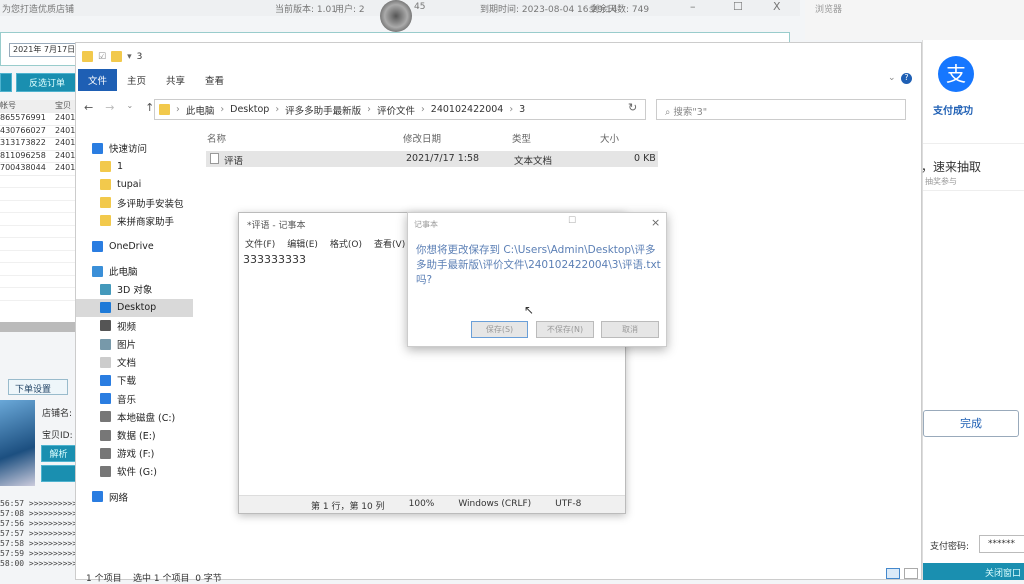  Describe the element at coordinates (738, 6) in the screenshot. I see `maximize-button: ☐` at that location.